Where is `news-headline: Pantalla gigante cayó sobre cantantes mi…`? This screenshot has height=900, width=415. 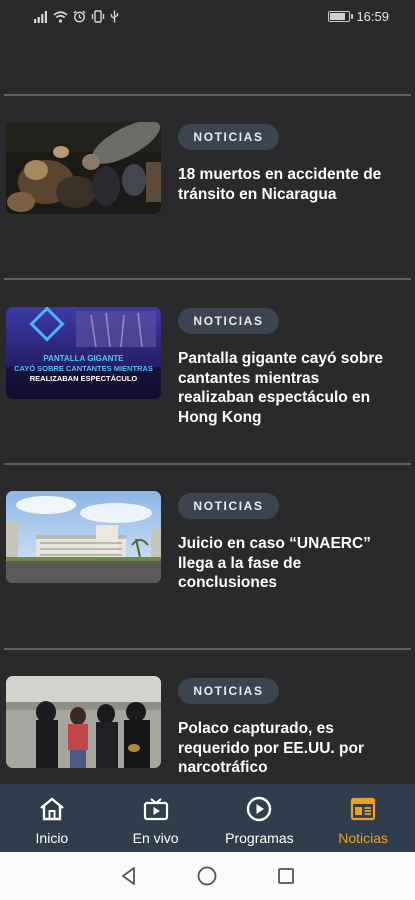 news-headline: Pantalla gigante cayó sobre cantantes mi… is located at coordinates (285, 388).